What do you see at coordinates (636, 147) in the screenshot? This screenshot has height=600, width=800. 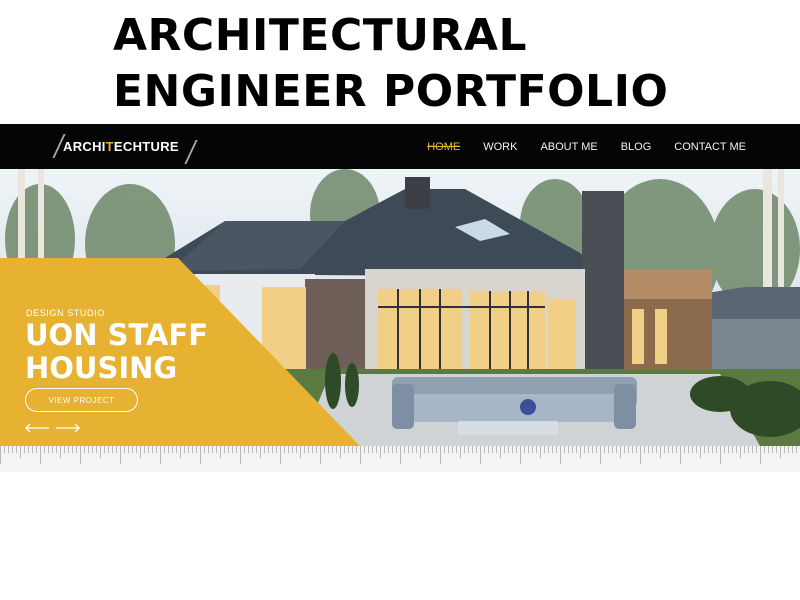 I see `nav-item-blog: BLOG` at bounding box center [636, 147].